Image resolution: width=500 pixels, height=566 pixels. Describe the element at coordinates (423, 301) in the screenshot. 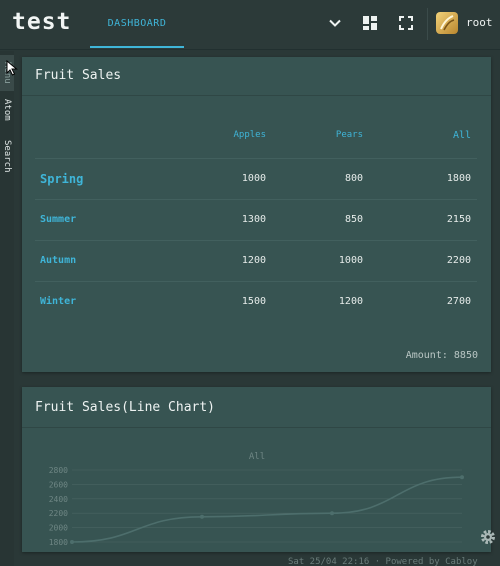

I see `row-all: 2700` at that location.